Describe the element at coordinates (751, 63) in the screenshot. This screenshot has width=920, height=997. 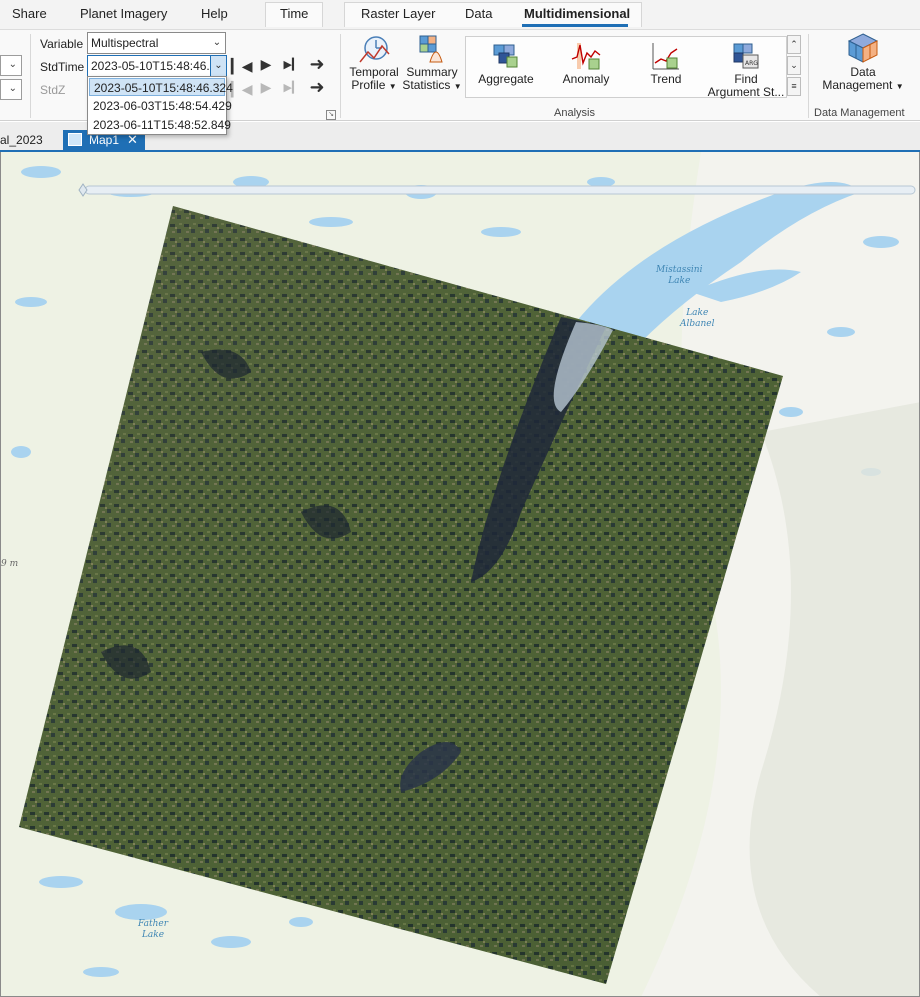
I see `svg-text: ARG` at that location.